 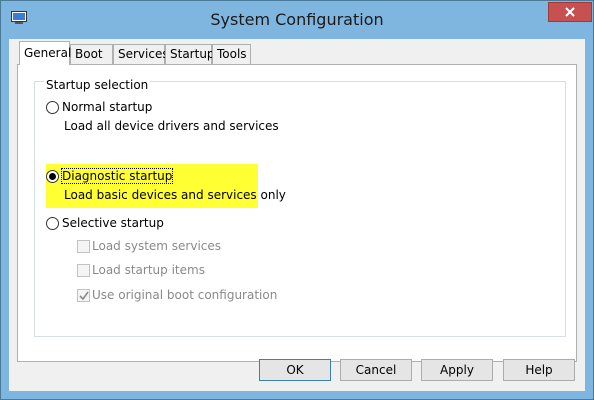 I want to click on close-icon, so click(x=570, y=15).